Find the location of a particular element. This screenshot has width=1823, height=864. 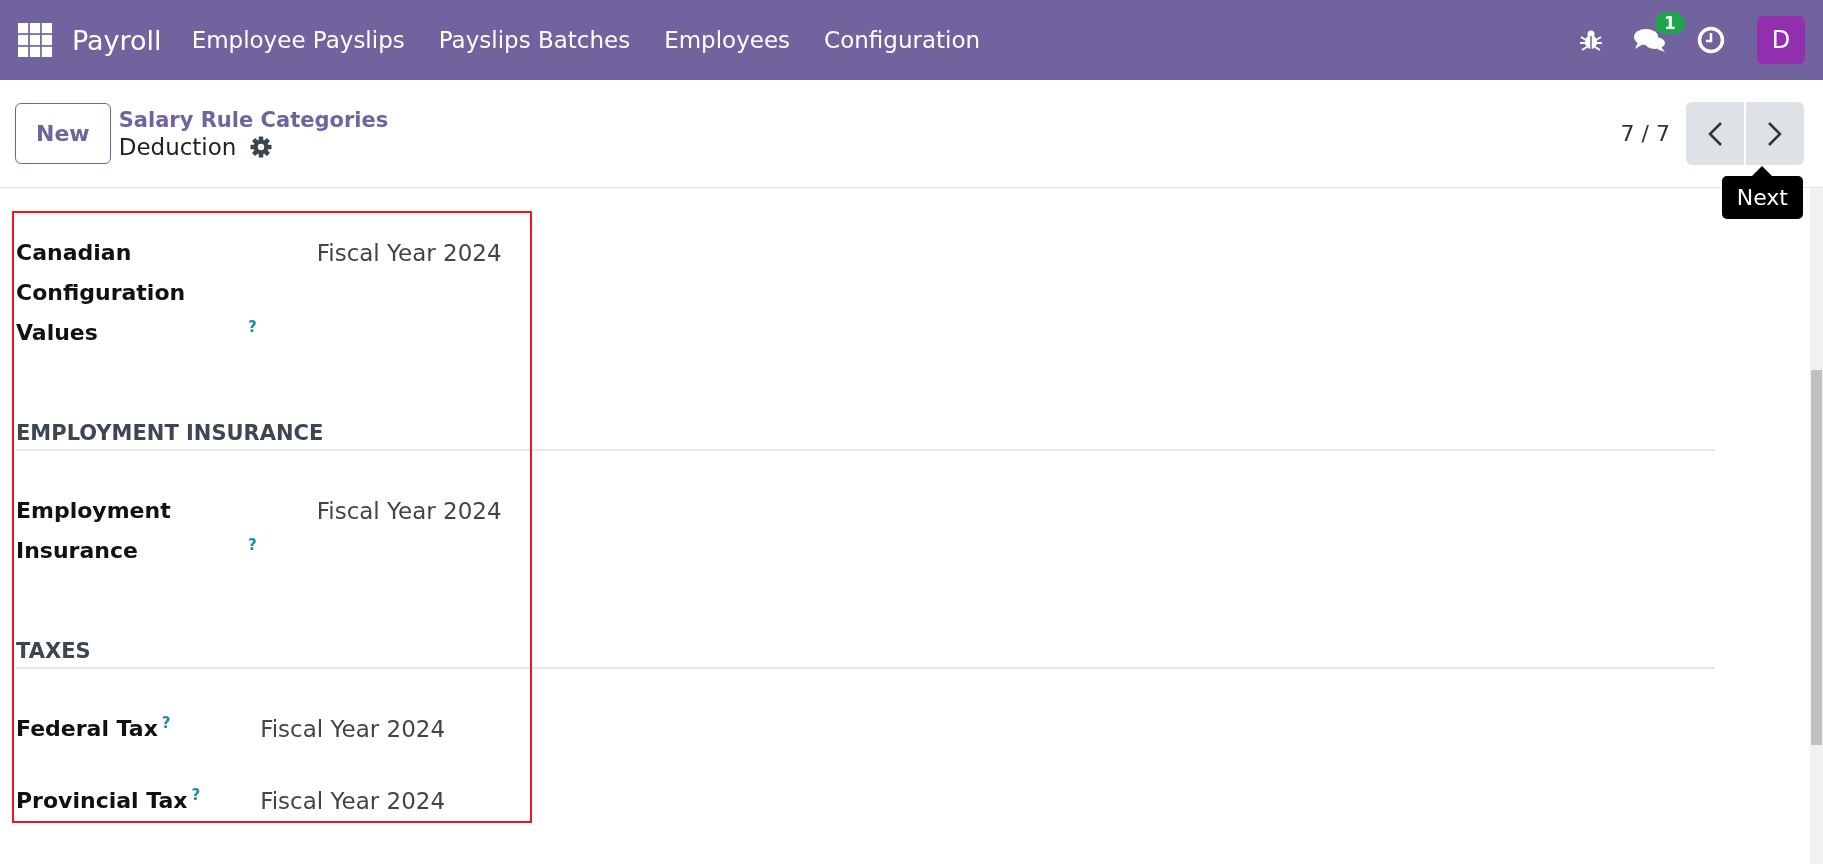

section-heading: TAXES is located at coordinates (865, 654).